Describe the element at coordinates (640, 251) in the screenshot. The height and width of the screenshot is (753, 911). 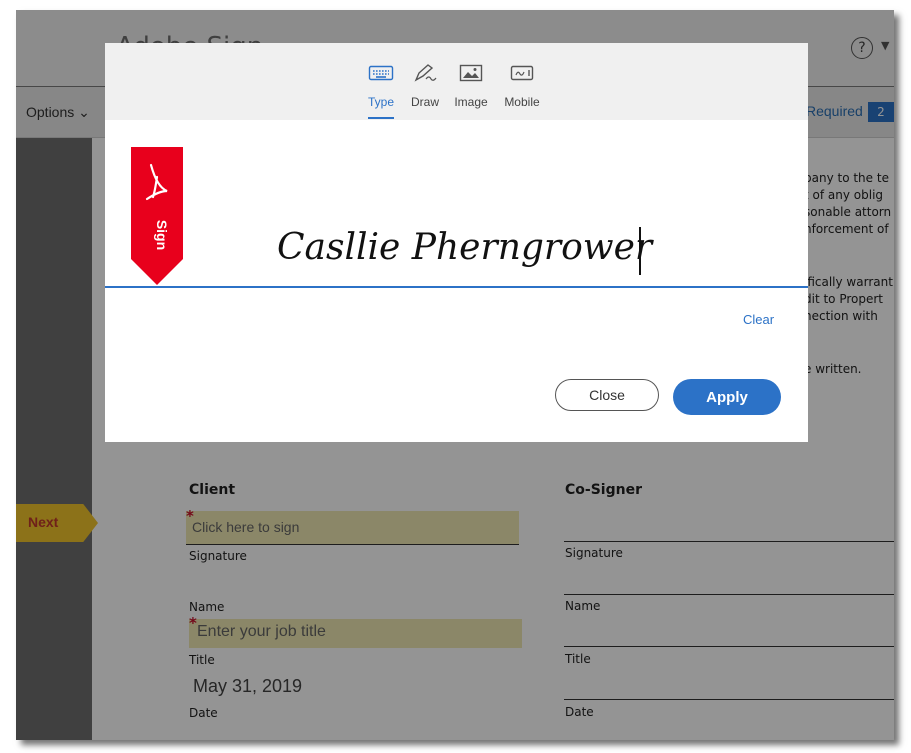
I see `text-cursor` at that location.